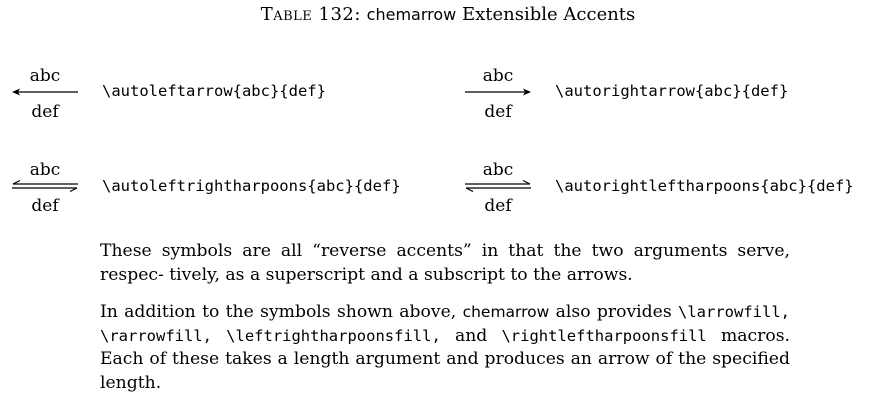 This screenshot has width=896, height=403. I want to click on macro-rarrowfill: \rarrowfill,, so click(156, 335).